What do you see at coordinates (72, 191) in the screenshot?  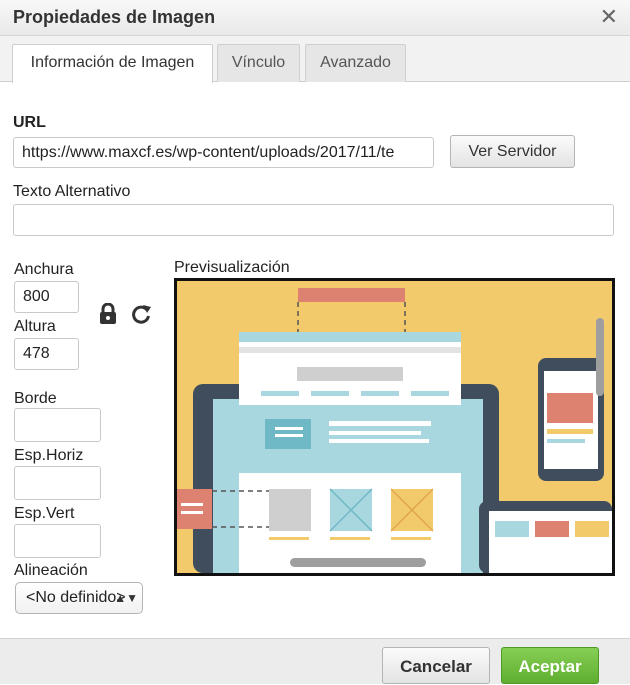 I see `alt-text-label: Texto Alternativo` at bounding box center [72, 191].